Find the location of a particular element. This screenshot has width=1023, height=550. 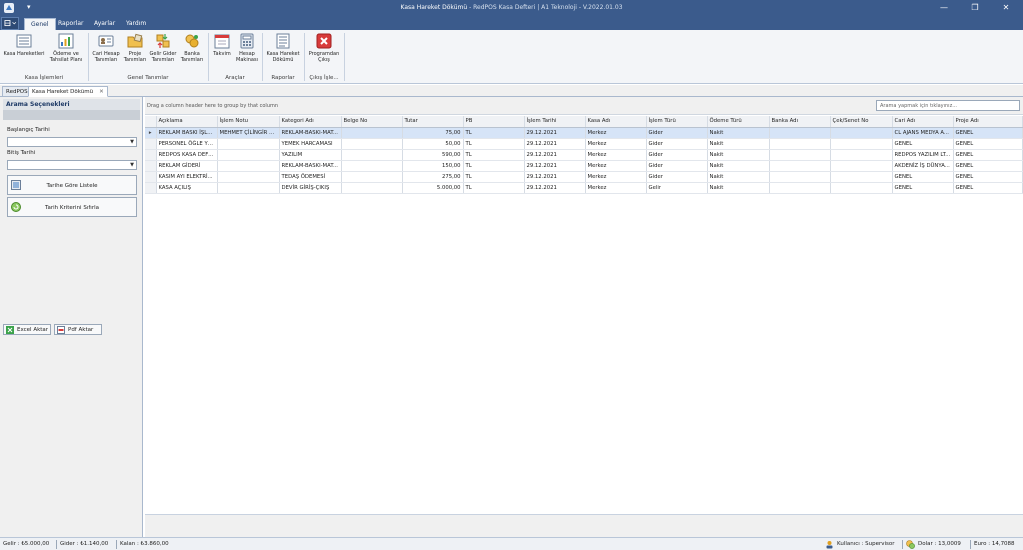

column-header: Açıklama is located at coordinates (187, 122).